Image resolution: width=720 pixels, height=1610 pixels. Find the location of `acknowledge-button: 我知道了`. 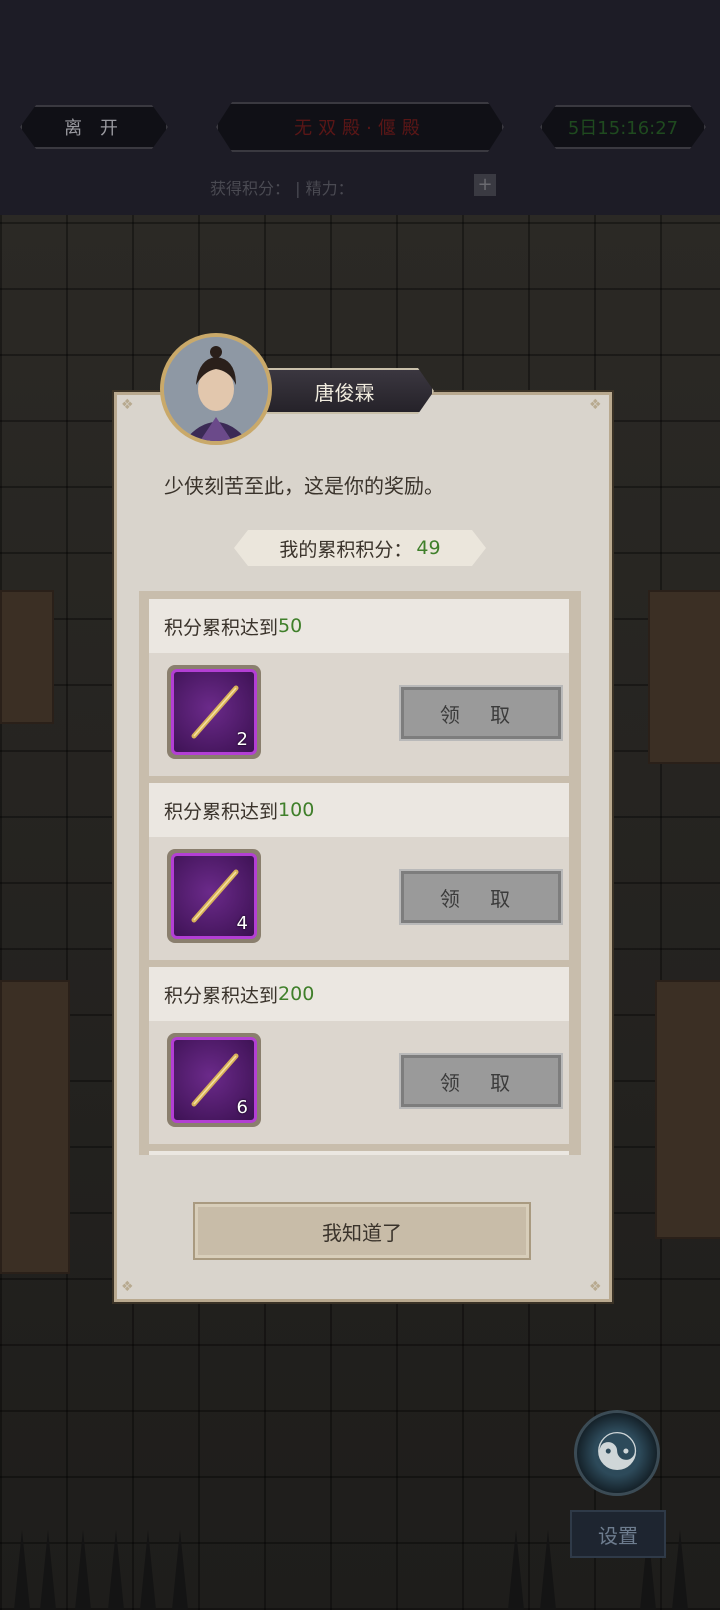

acknowledge-button: 我知道了 is located at coordinates (362, 1231).